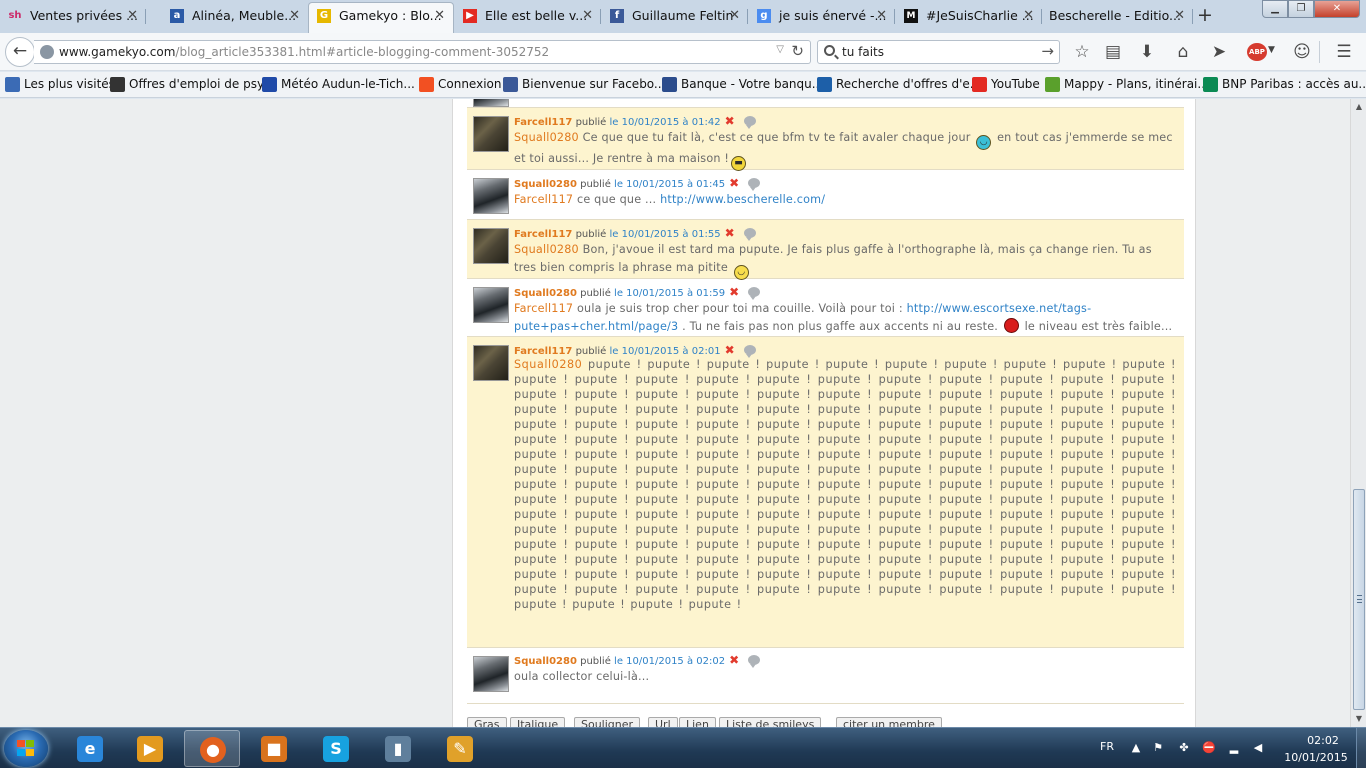  I want to click on editor-button: Lien, so click(697, 722).